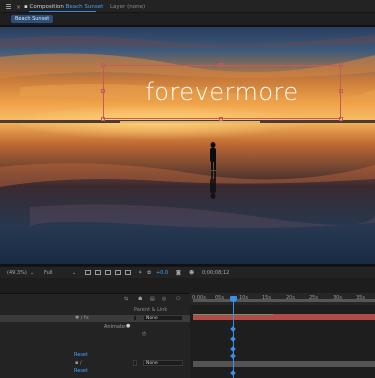 The height and width of the screenshot is (378, 375). Describe the element at coordinates (46, 7) in the screenshot. I see `tab-composition-label: Composition` at that location.